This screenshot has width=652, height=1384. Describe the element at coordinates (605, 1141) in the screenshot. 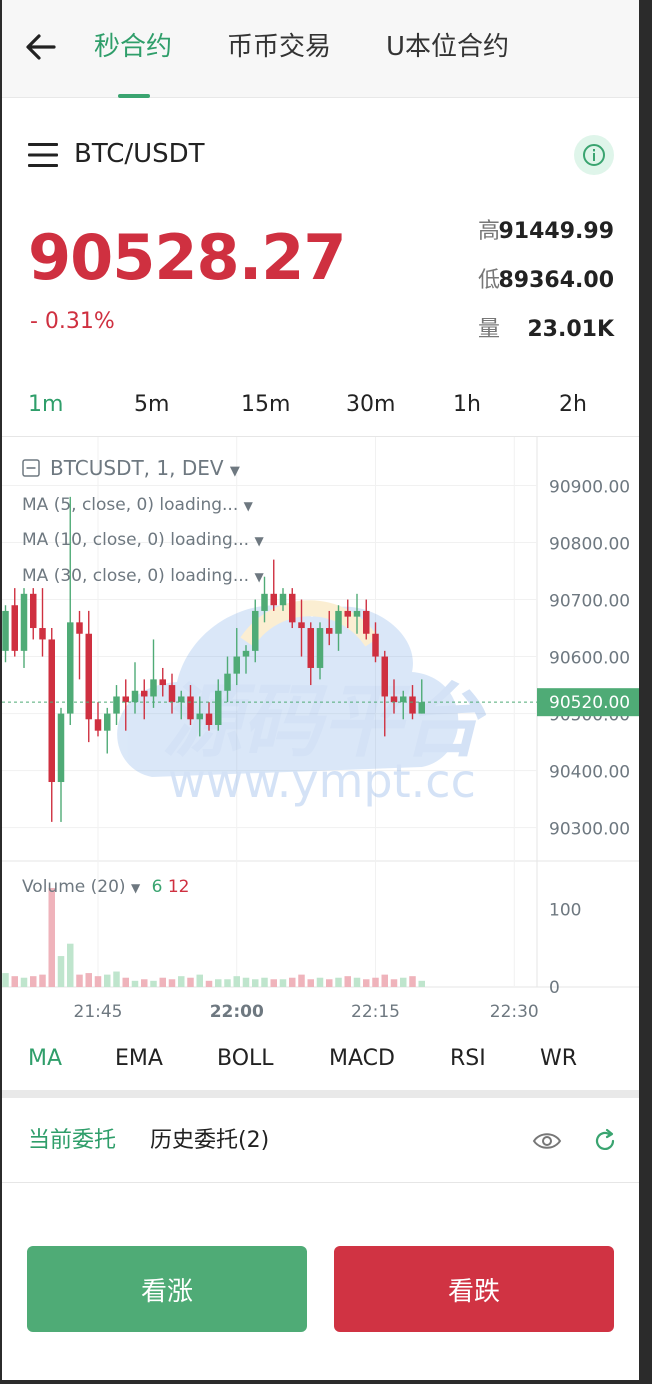

I see `refresh-icon` at that location.